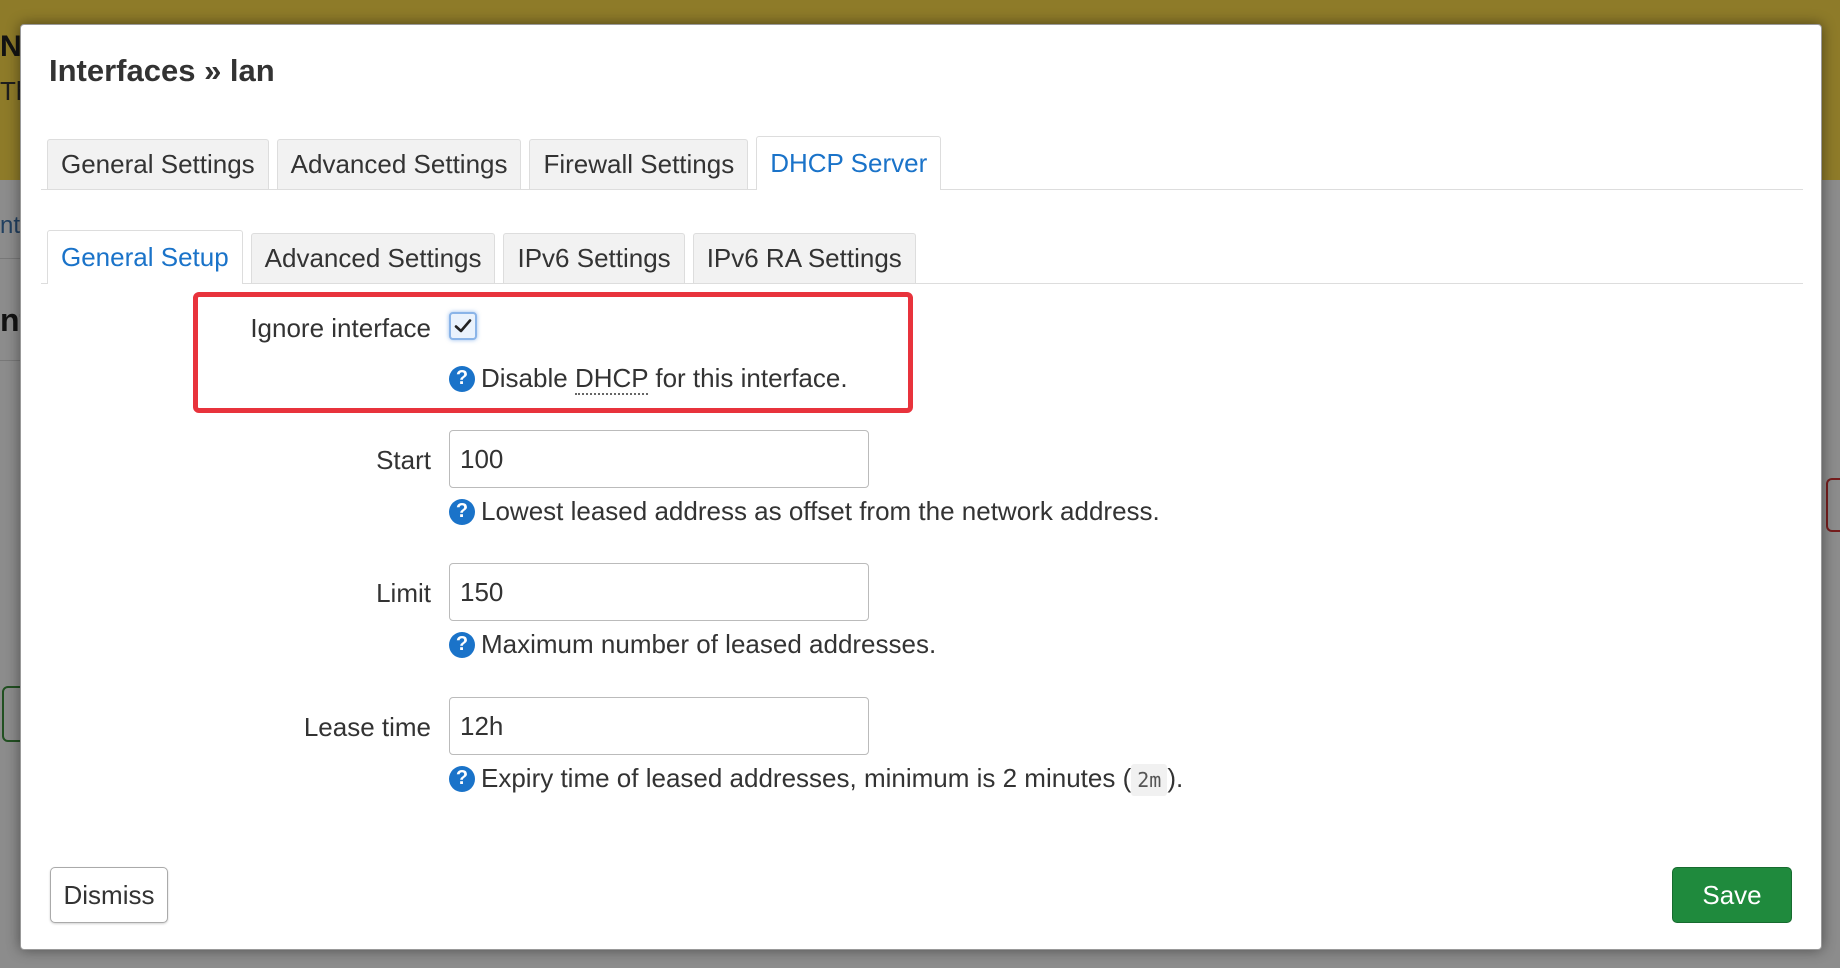 This screenshot has width=1840, height=968. What do you see at coordinates (748, 378) in the screenshot?
I see `hint-text: for this interface.` at bounding box center [748, 378].